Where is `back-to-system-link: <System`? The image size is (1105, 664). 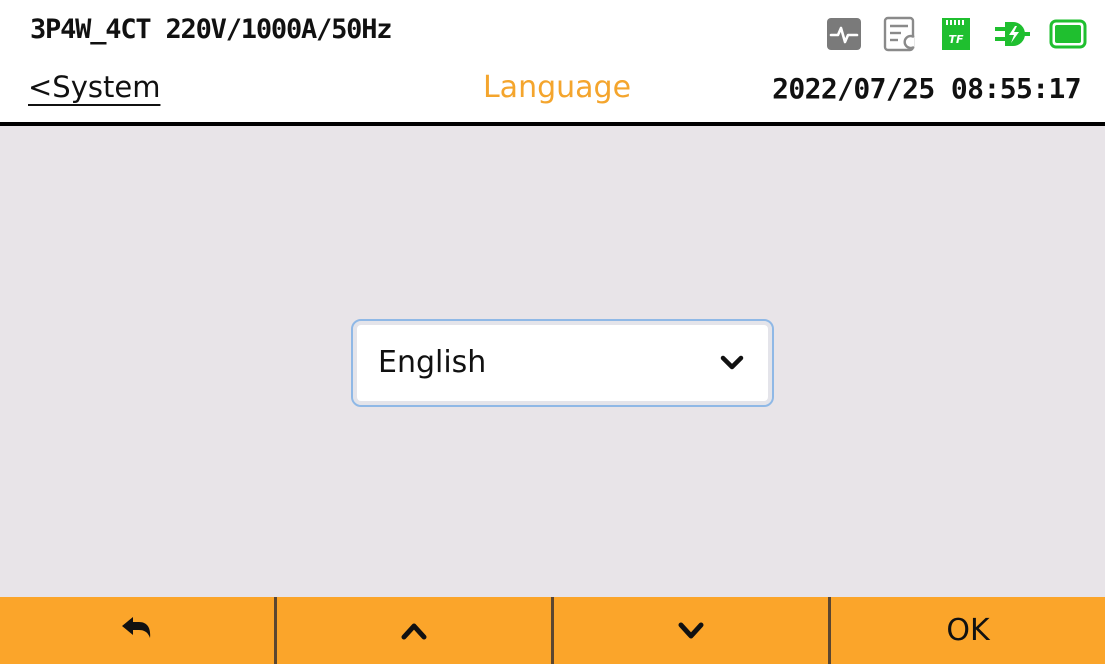
back-to-system-link: <System is located at coordinates (94, 87).